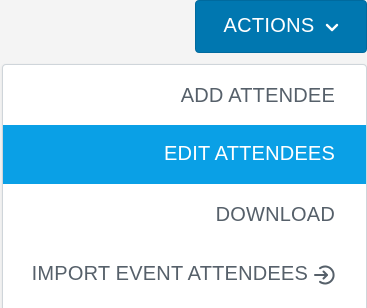 The height and width of the screenshot is (308, 367). Describe the element at coordinates (332, 28) in the screenshot. I see `chevron-down-icon` at that location.